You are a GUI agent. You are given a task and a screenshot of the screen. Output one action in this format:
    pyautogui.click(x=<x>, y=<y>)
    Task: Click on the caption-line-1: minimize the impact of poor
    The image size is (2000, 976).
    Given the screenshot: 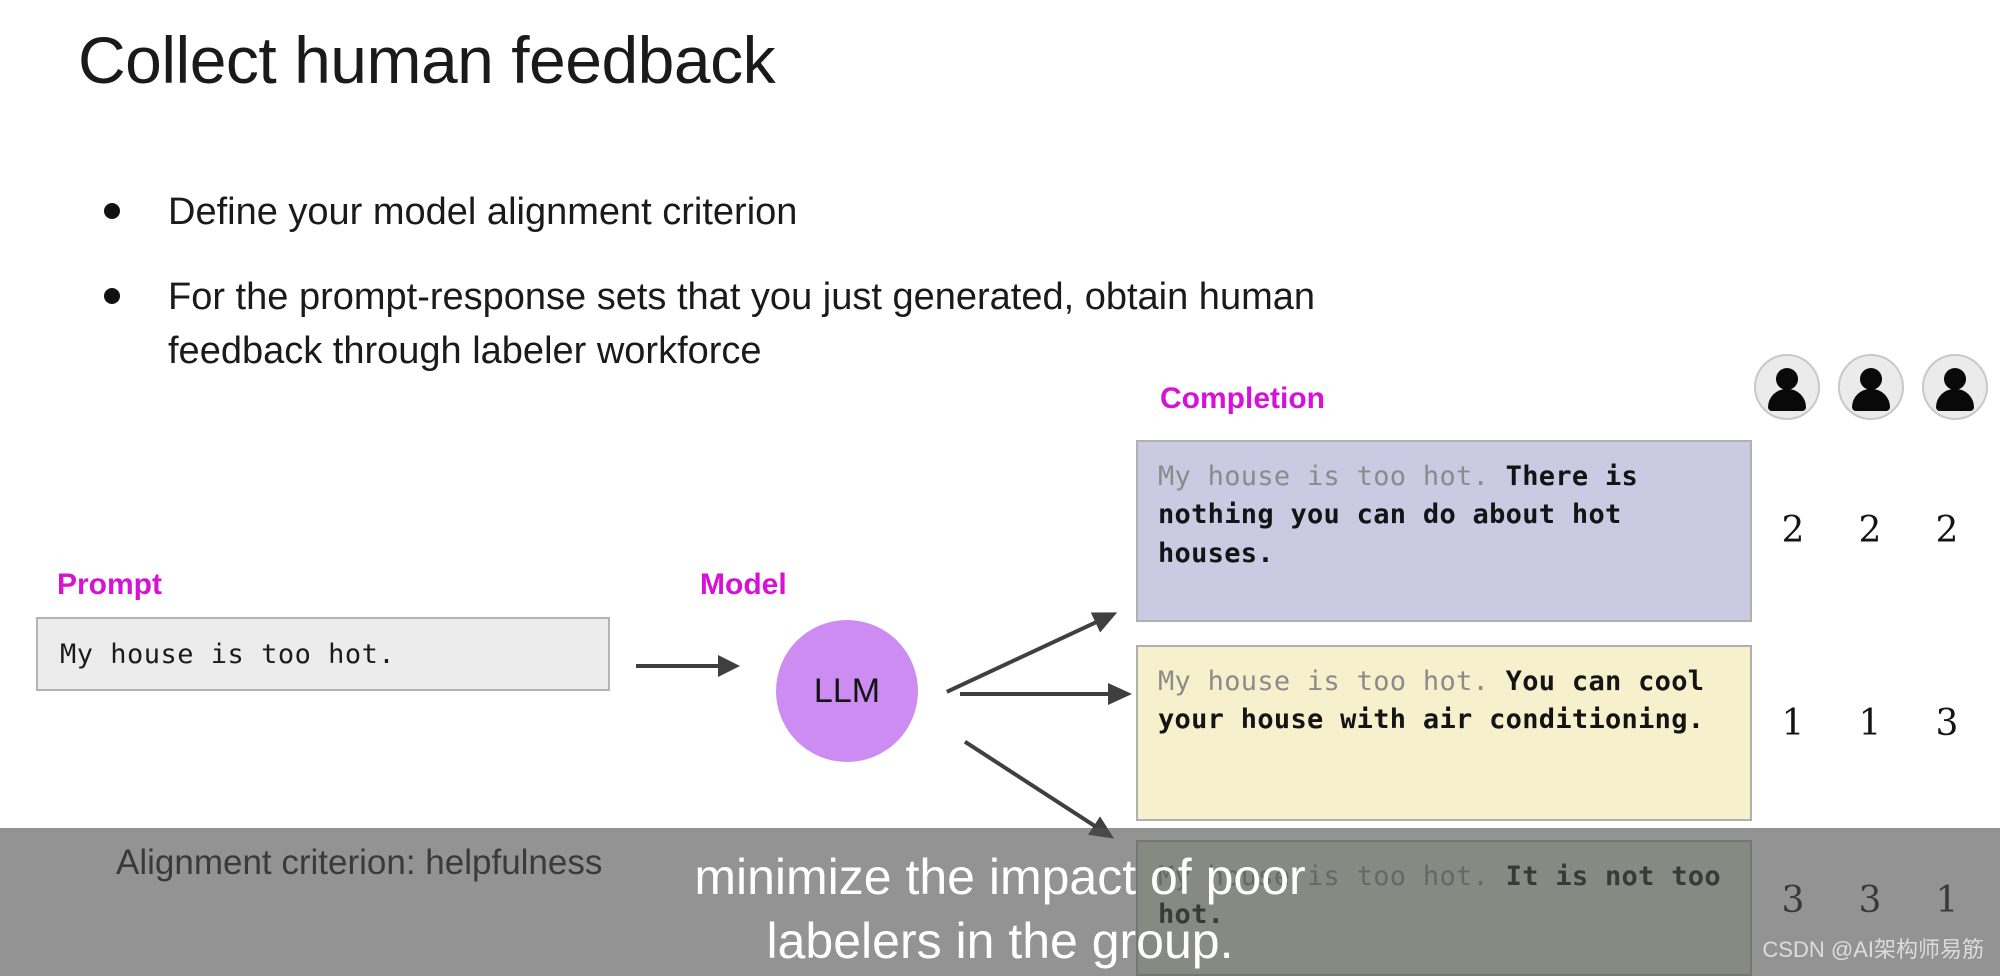 What is the action you would take?
    pyautogui.click(x=1000, y=877)
    